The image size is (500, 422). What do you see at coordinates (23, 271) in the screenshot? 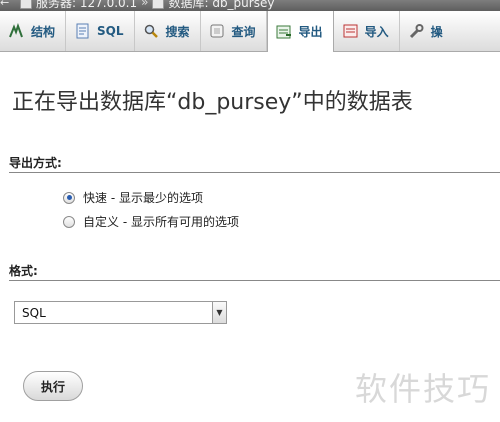
I see `format-label: 格式:` at bounding box center [23, 271].